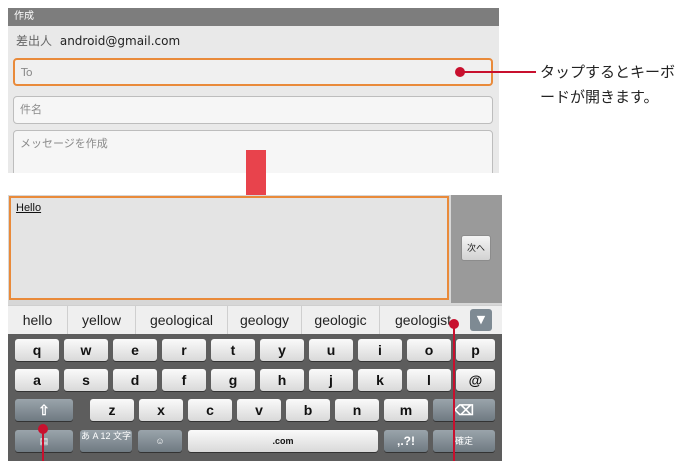  Describe the element at coordinates (253, 72) in the screenshot. I see `to-field: To` at that location.